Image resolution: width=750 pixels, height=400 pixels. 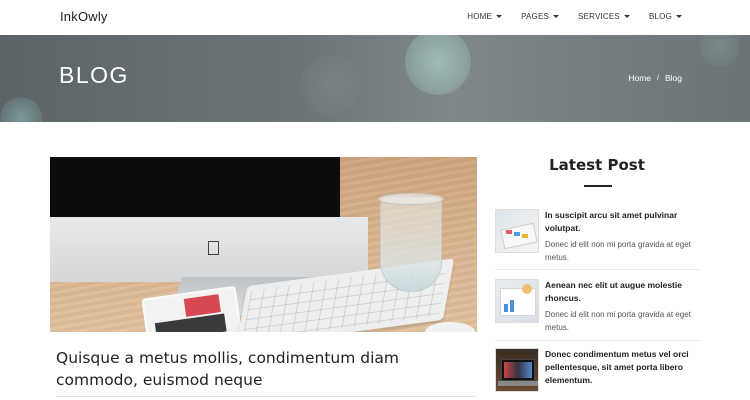 I want to click on brand-logo: InkOwly, so click(x=84, y=16).